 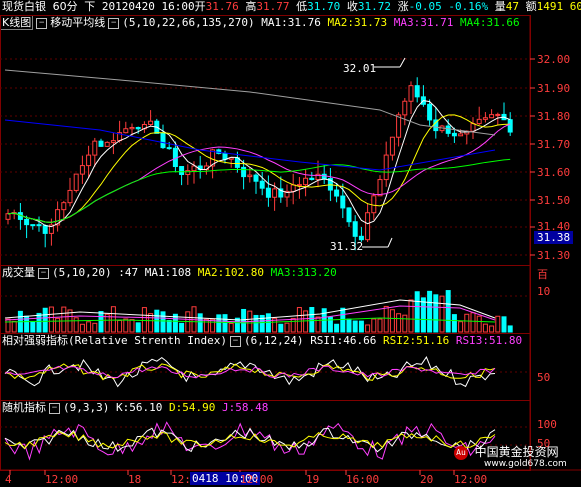 I want to click on low-marker-pointer, so click(x=390, y=242).